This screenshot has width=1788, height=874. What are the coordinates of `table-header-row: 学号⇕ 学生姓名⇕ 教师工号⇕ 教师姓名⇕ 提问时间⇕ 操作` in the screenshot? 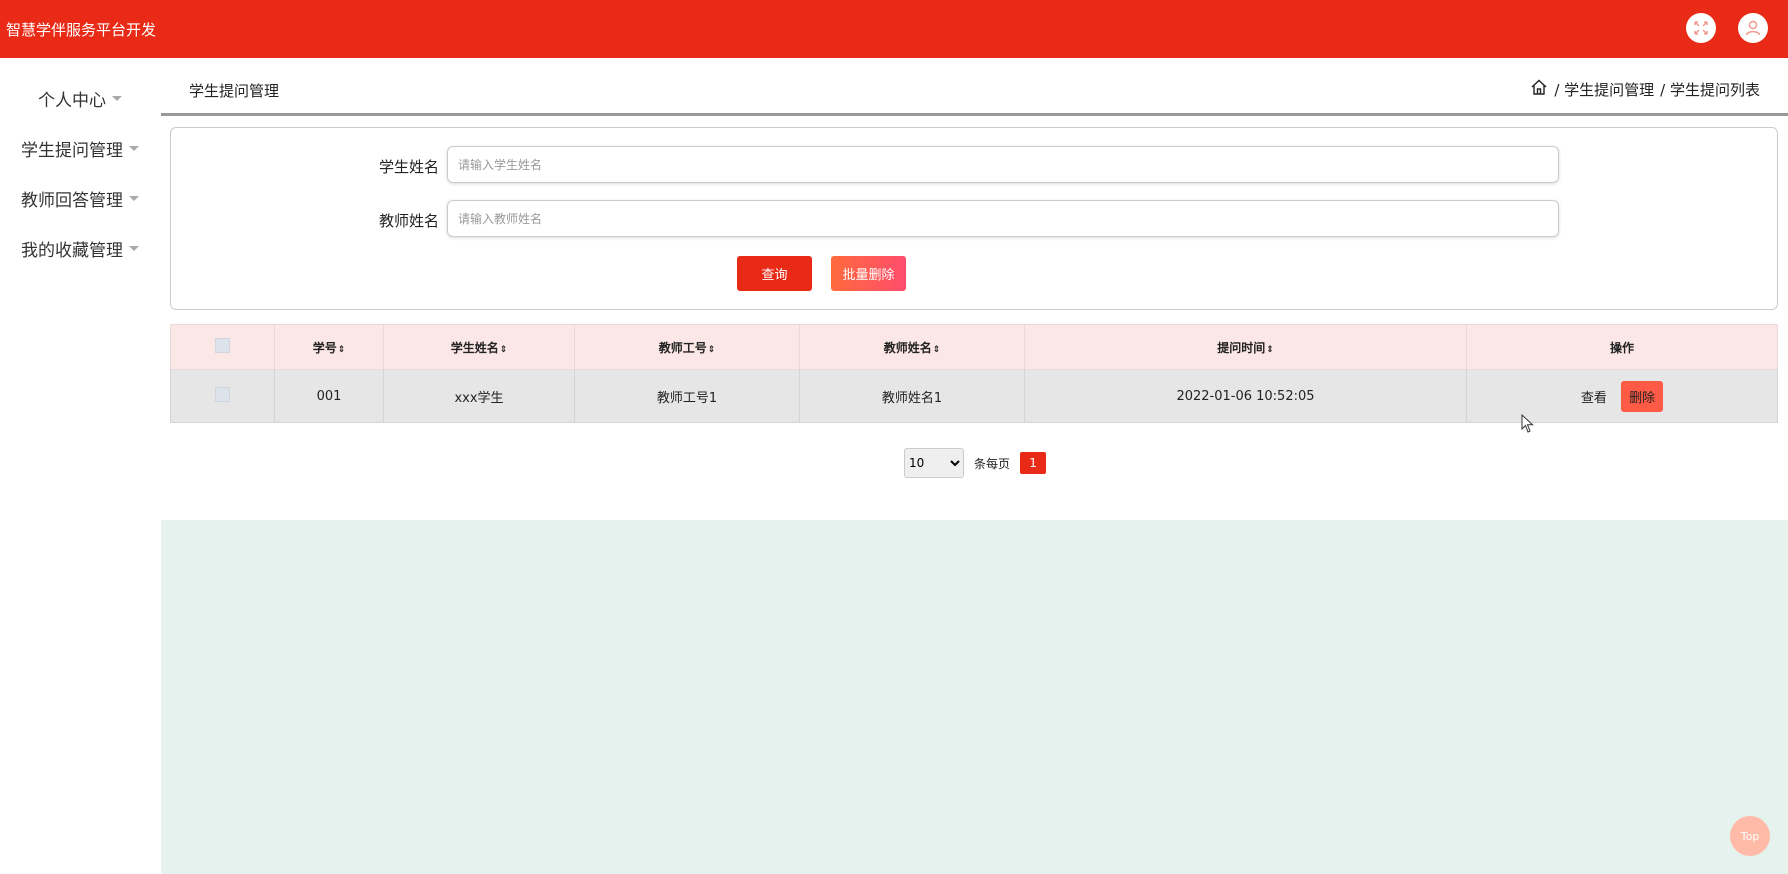 It's located at (974, 347).